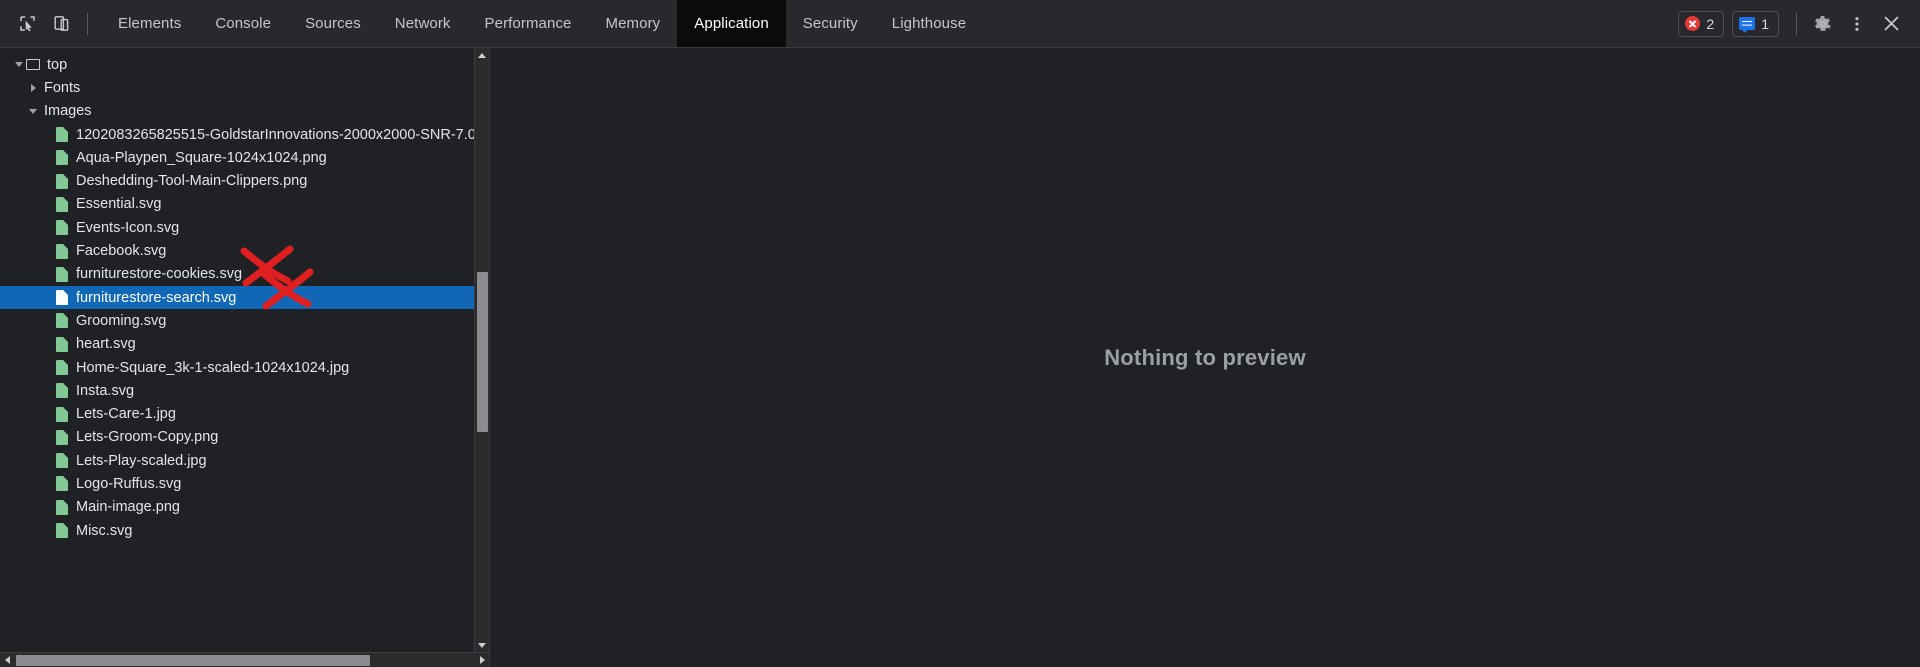  I want to click on tab-label: Security, so click(830, 23).